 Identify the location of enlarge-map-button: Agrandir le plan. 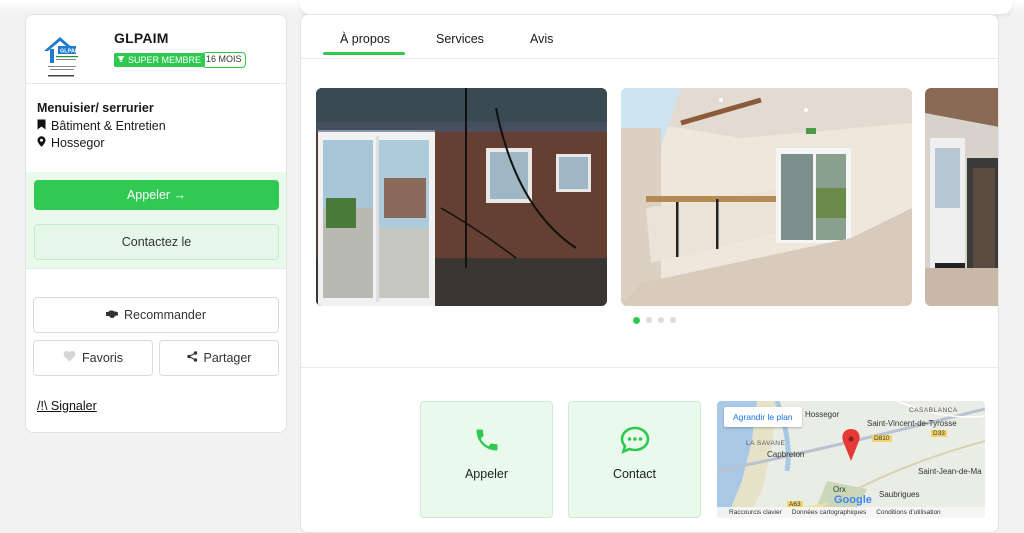
(763, 417).